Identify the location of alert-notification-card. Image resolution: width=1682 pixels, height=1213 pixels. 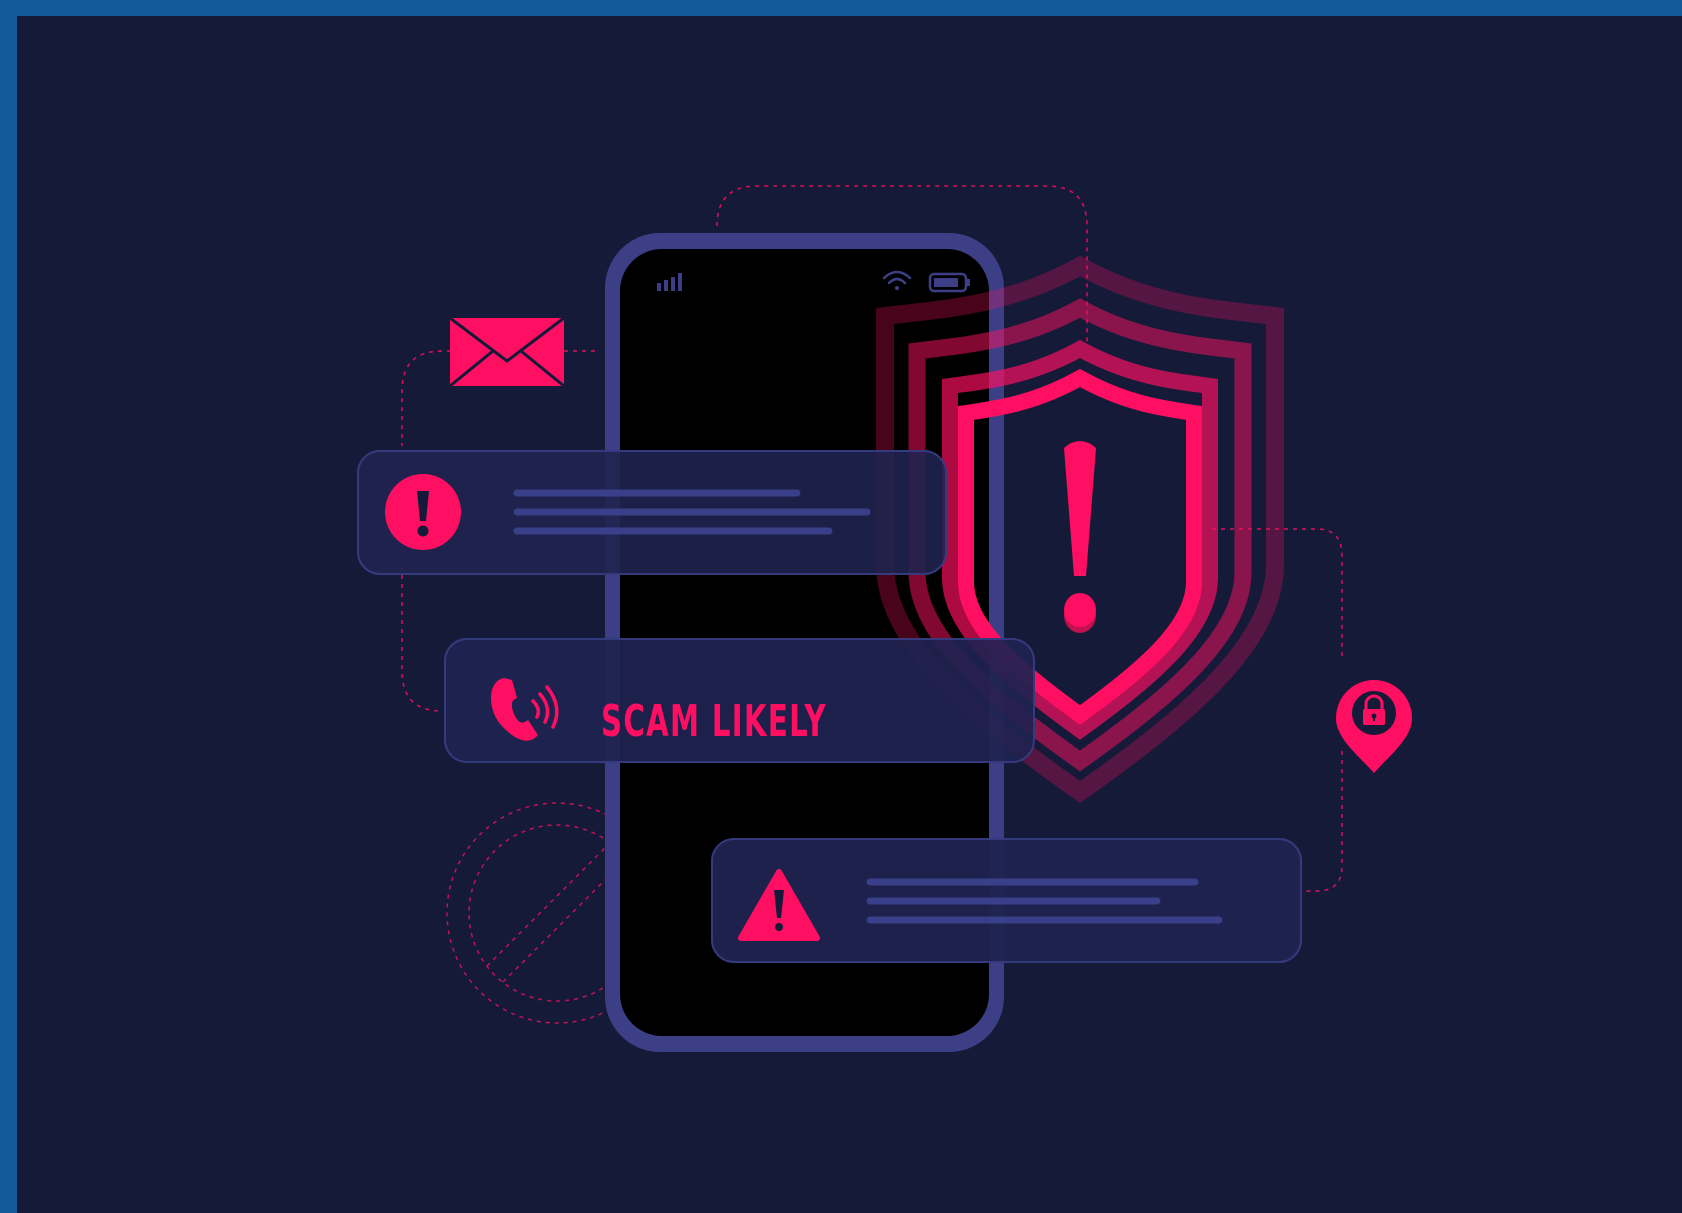
(652, 512).